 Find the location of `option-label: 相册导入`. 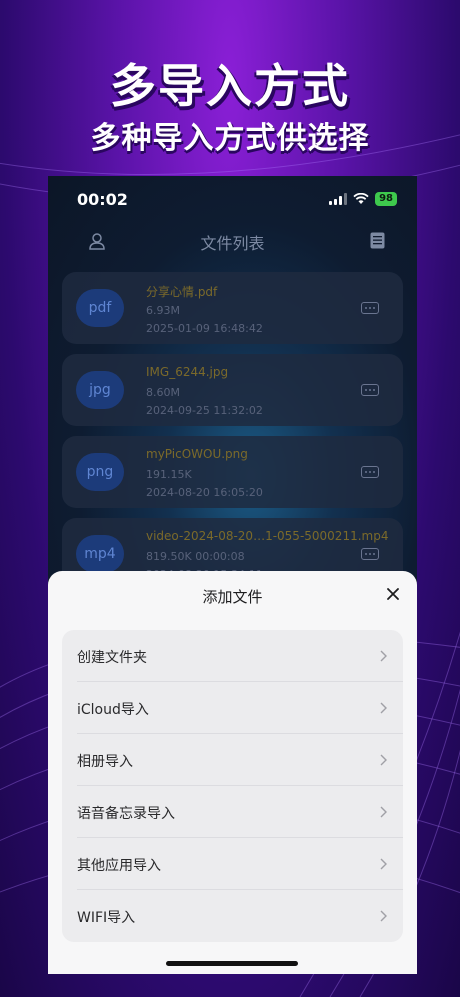

option-label: 相册导入 is located at coordinates (105, 762).